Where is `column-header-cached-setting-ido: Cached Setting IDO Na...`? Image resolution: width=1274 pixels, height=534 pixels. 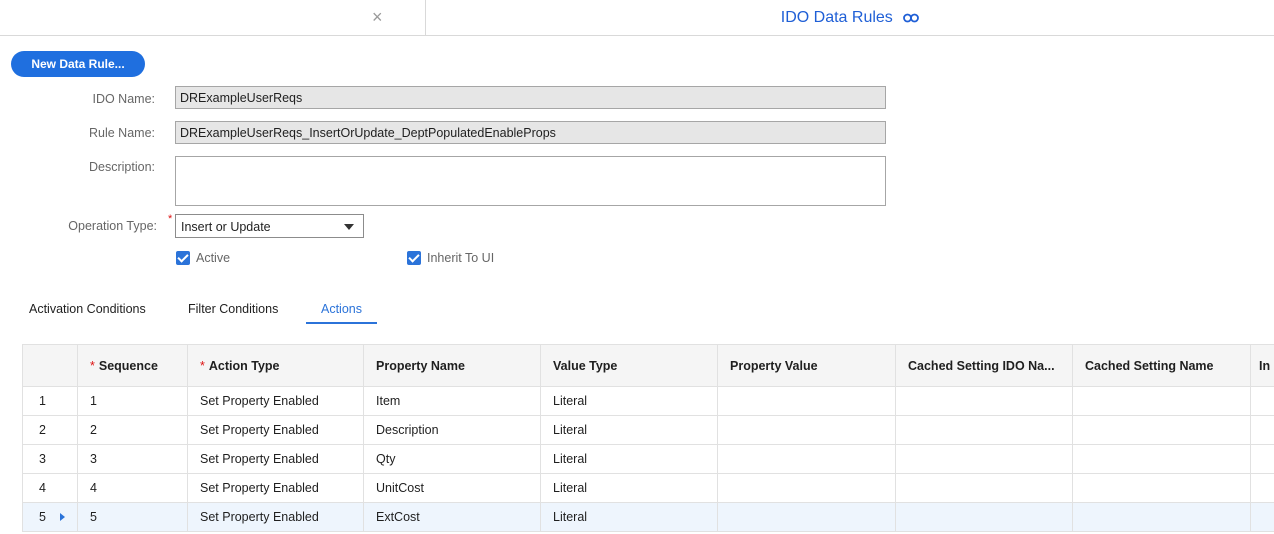 column-header-cached-setting-ido: Cached Setting IDO Na... is located at coordinates (984, 365).